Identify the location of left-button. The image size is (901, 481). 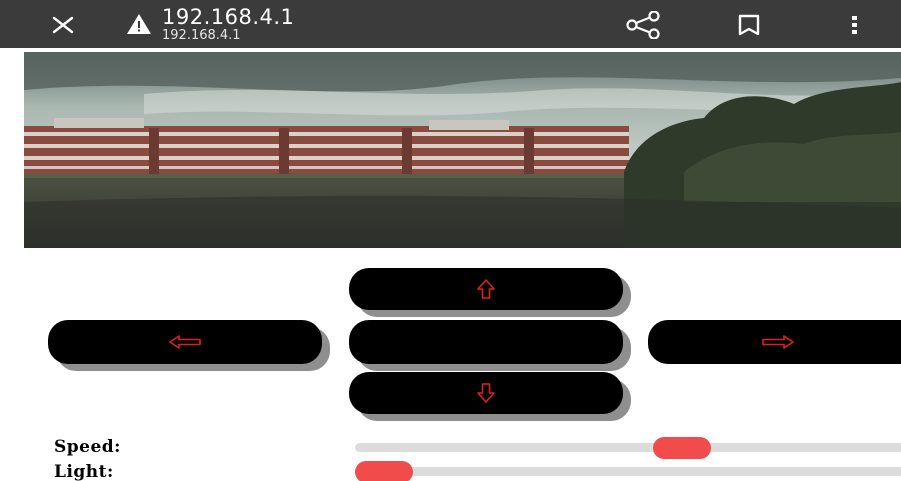
(185, 342).